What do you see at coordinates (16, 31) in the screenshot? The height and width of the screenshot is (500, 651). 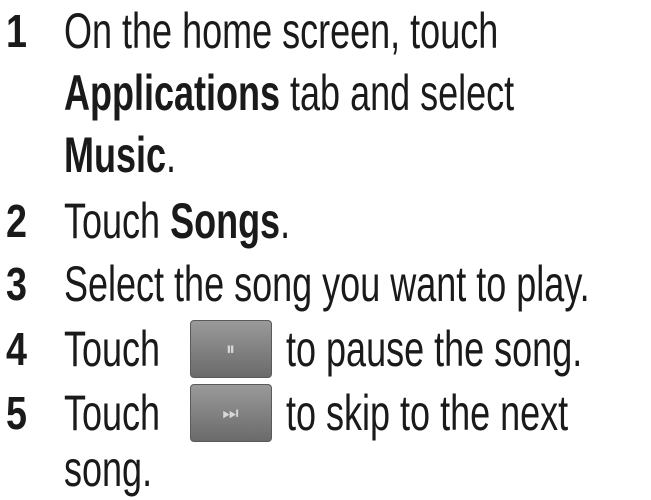 I see `step-number: 1` at bounding box center [16, 31].